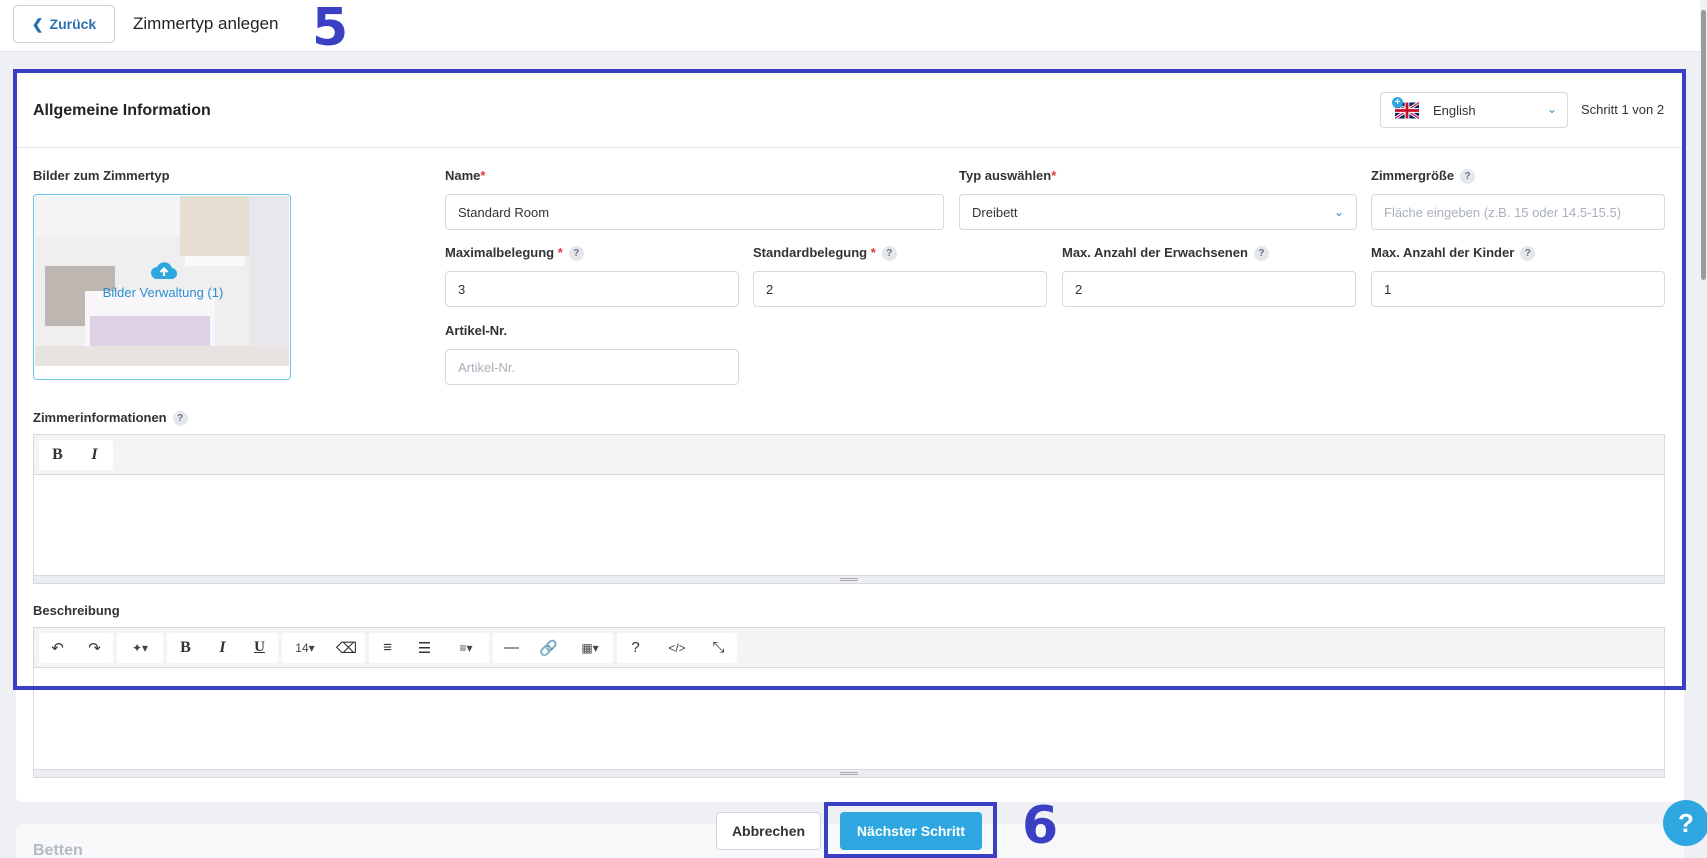 This screenshot has height=858, width=1707. I want to click on help-button: ?, so click(635, 648).